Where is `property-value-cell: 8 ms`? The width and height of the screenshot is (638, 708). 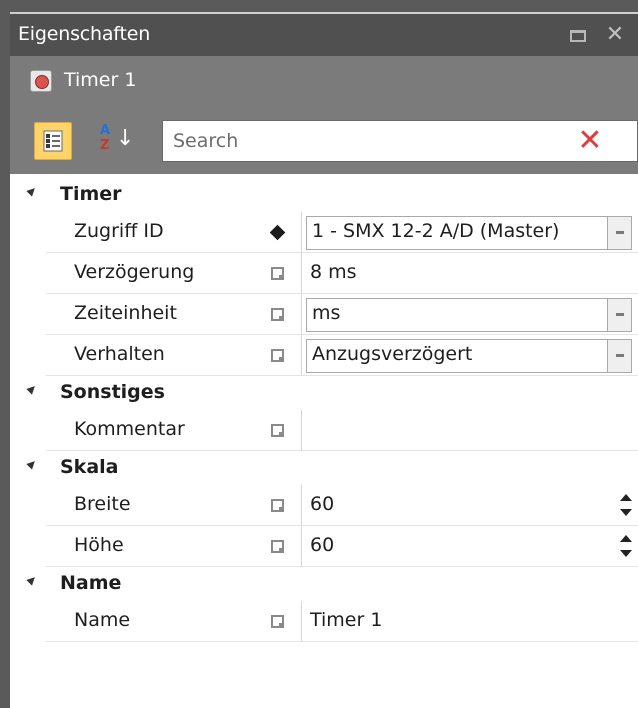
property-value-cell: 8 ms is located at coordinates (470, 273).